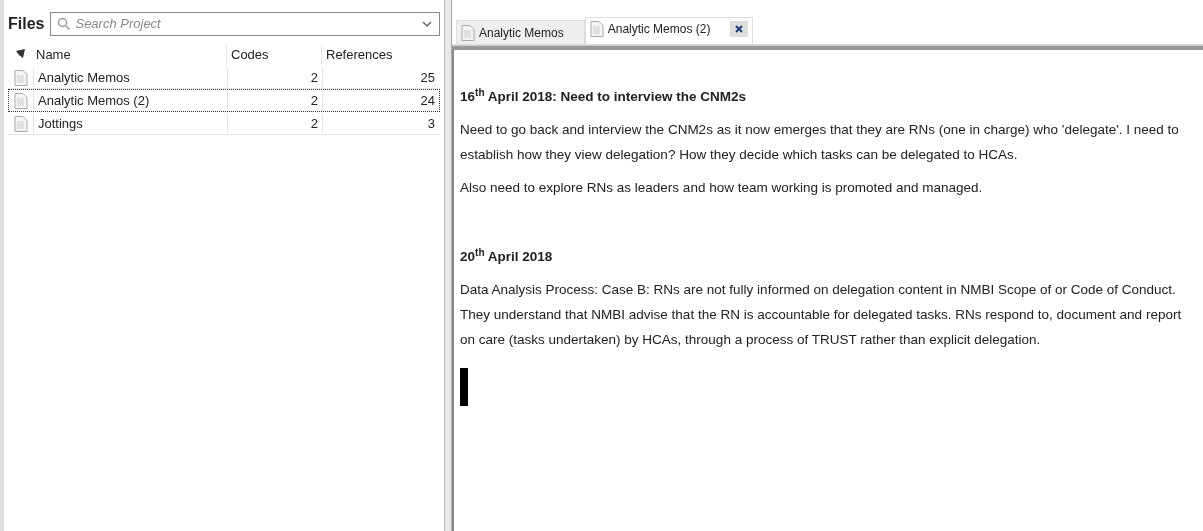  I want to click on document-tab: Analytic Memos (2), so click(669, 30).